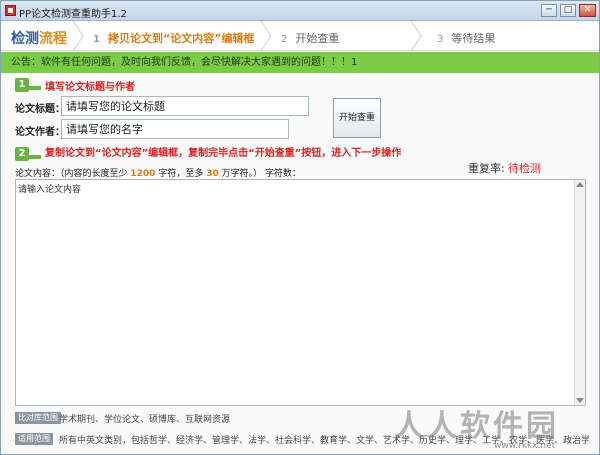  I want to click on min-chars: 1200, so click(143, 174).